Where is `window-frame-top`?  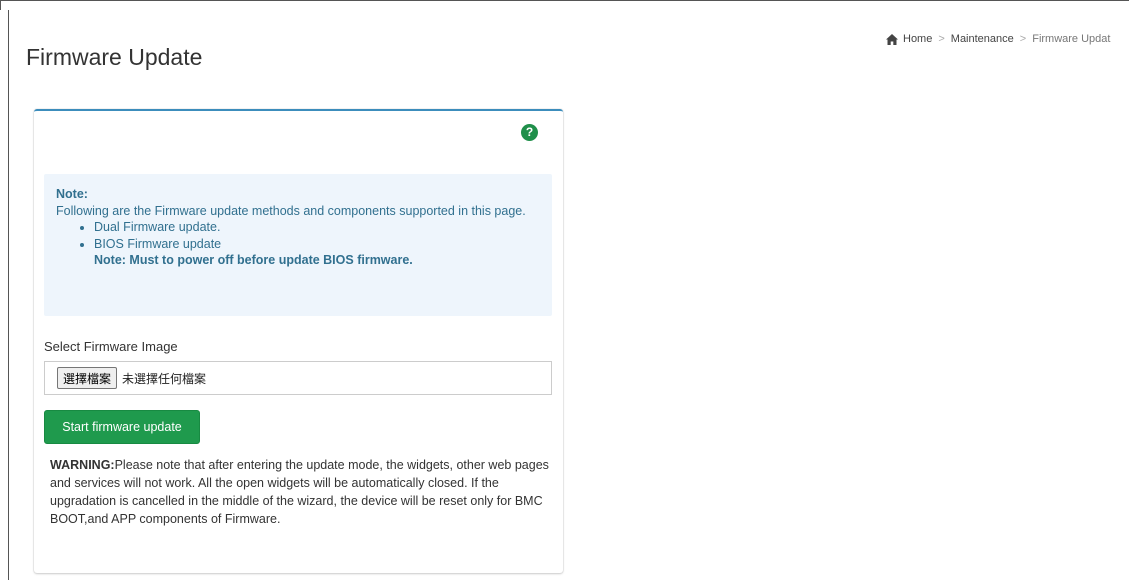
window-frame-top is located at coordinates (564, 5).